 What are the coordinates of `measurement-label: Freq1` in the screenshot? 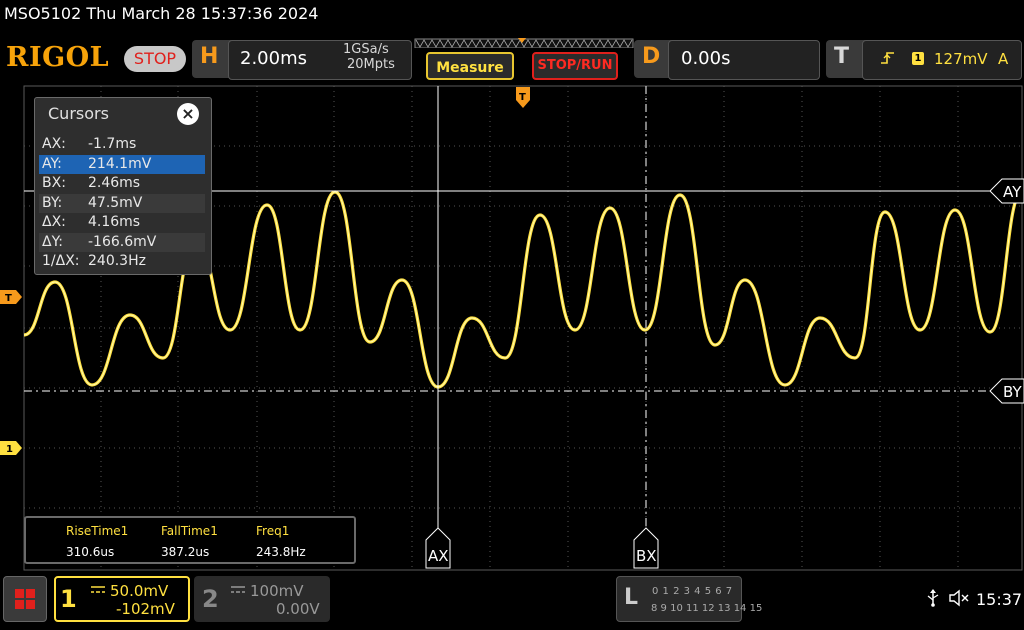 It's located at (273, 531).